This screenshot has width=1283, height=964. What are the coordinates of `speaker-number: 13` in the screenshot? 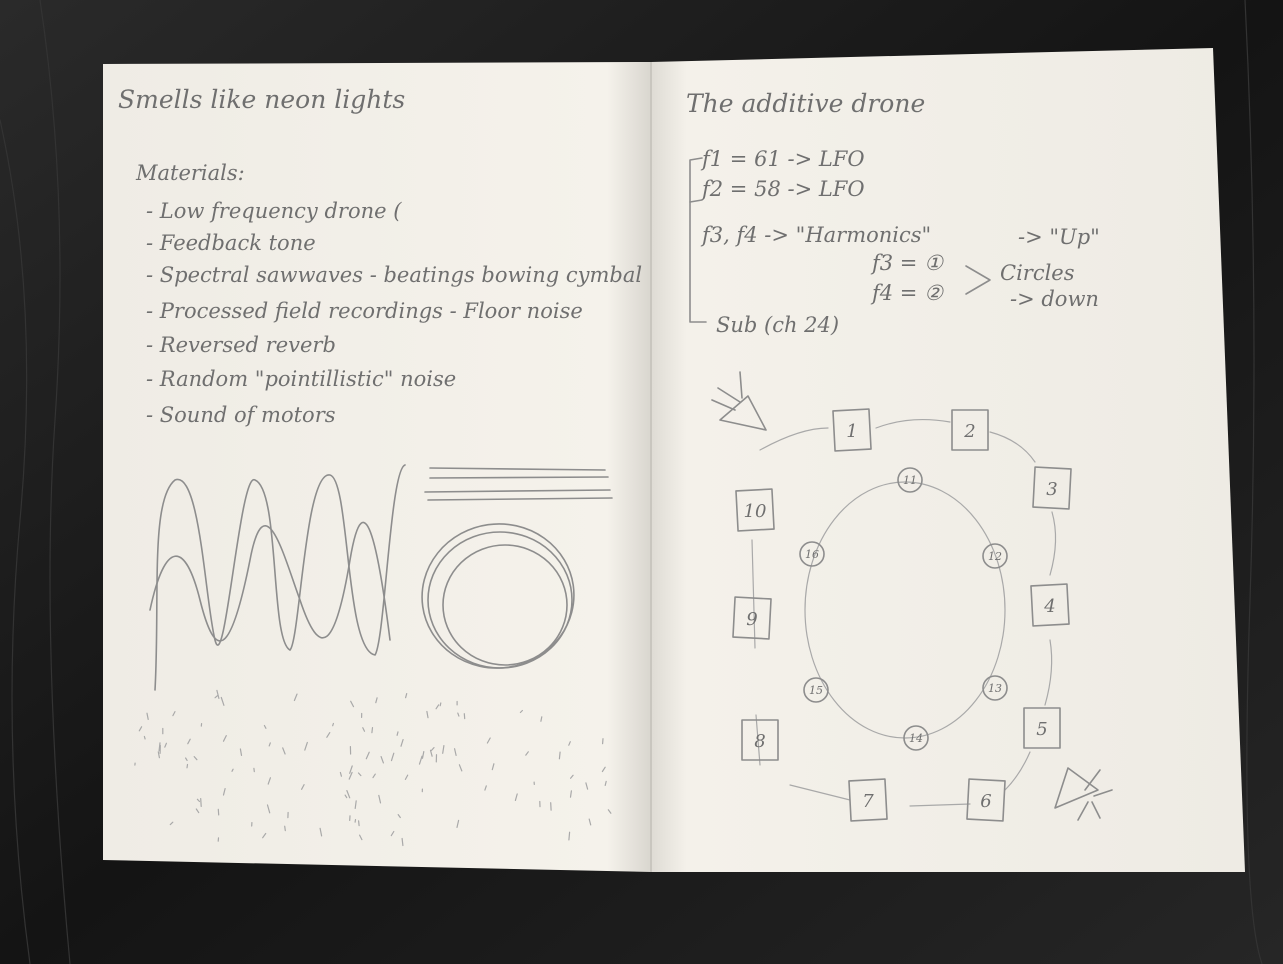 It's located at (995, 688).